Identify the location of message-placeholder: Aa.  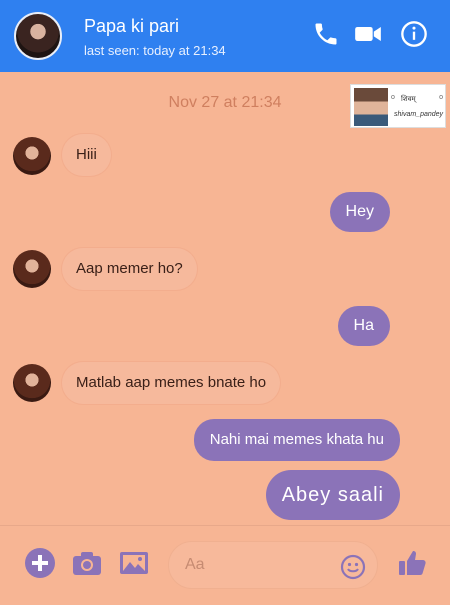
(195, 564).